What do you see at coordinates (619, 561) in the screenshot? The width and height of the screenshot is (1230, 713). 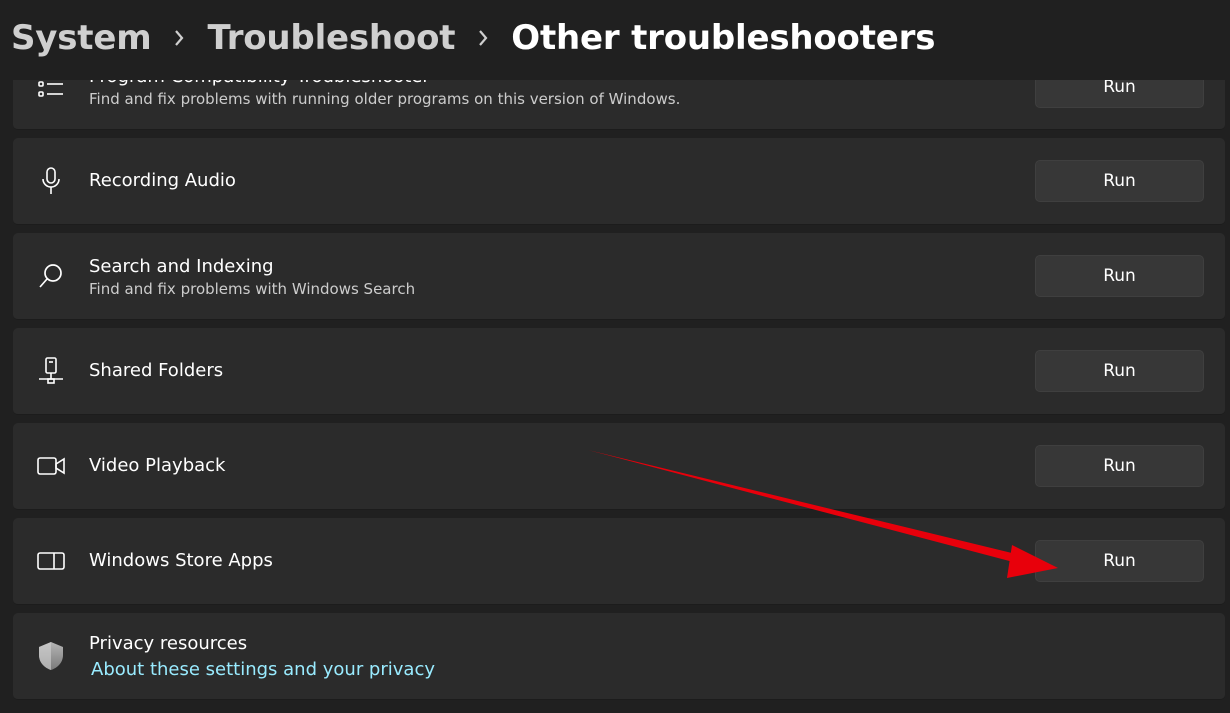 I see `troubleshooter-card-windows-store-apps: Windows Store Apps Run` at bounding box center [619, 561].